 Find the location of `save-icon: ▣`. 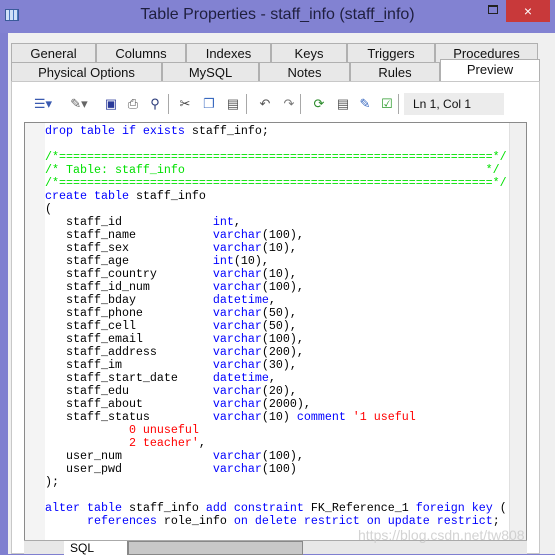

save-icon: ▣ is located at coordinates (111, 104).